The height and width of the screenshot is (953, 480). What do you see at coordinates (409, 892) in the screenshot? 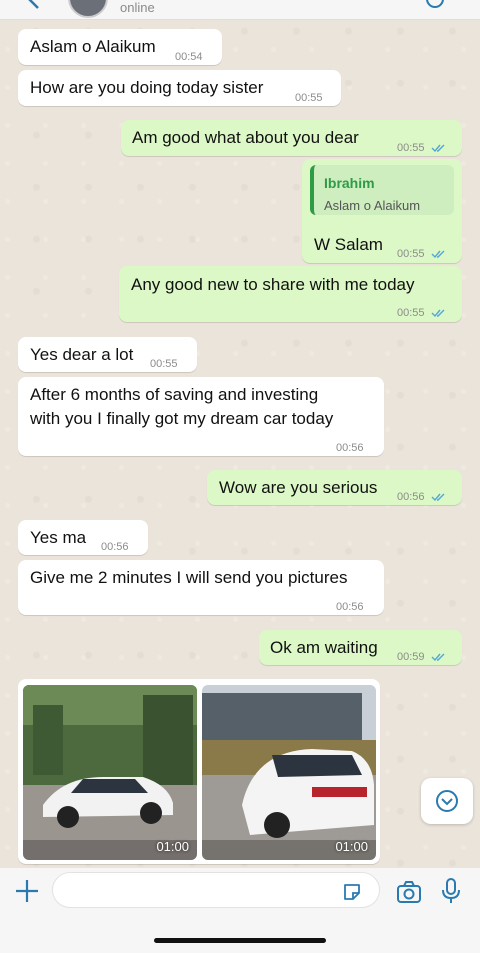
I see `camera-icon` at bounding box center [409, 892].